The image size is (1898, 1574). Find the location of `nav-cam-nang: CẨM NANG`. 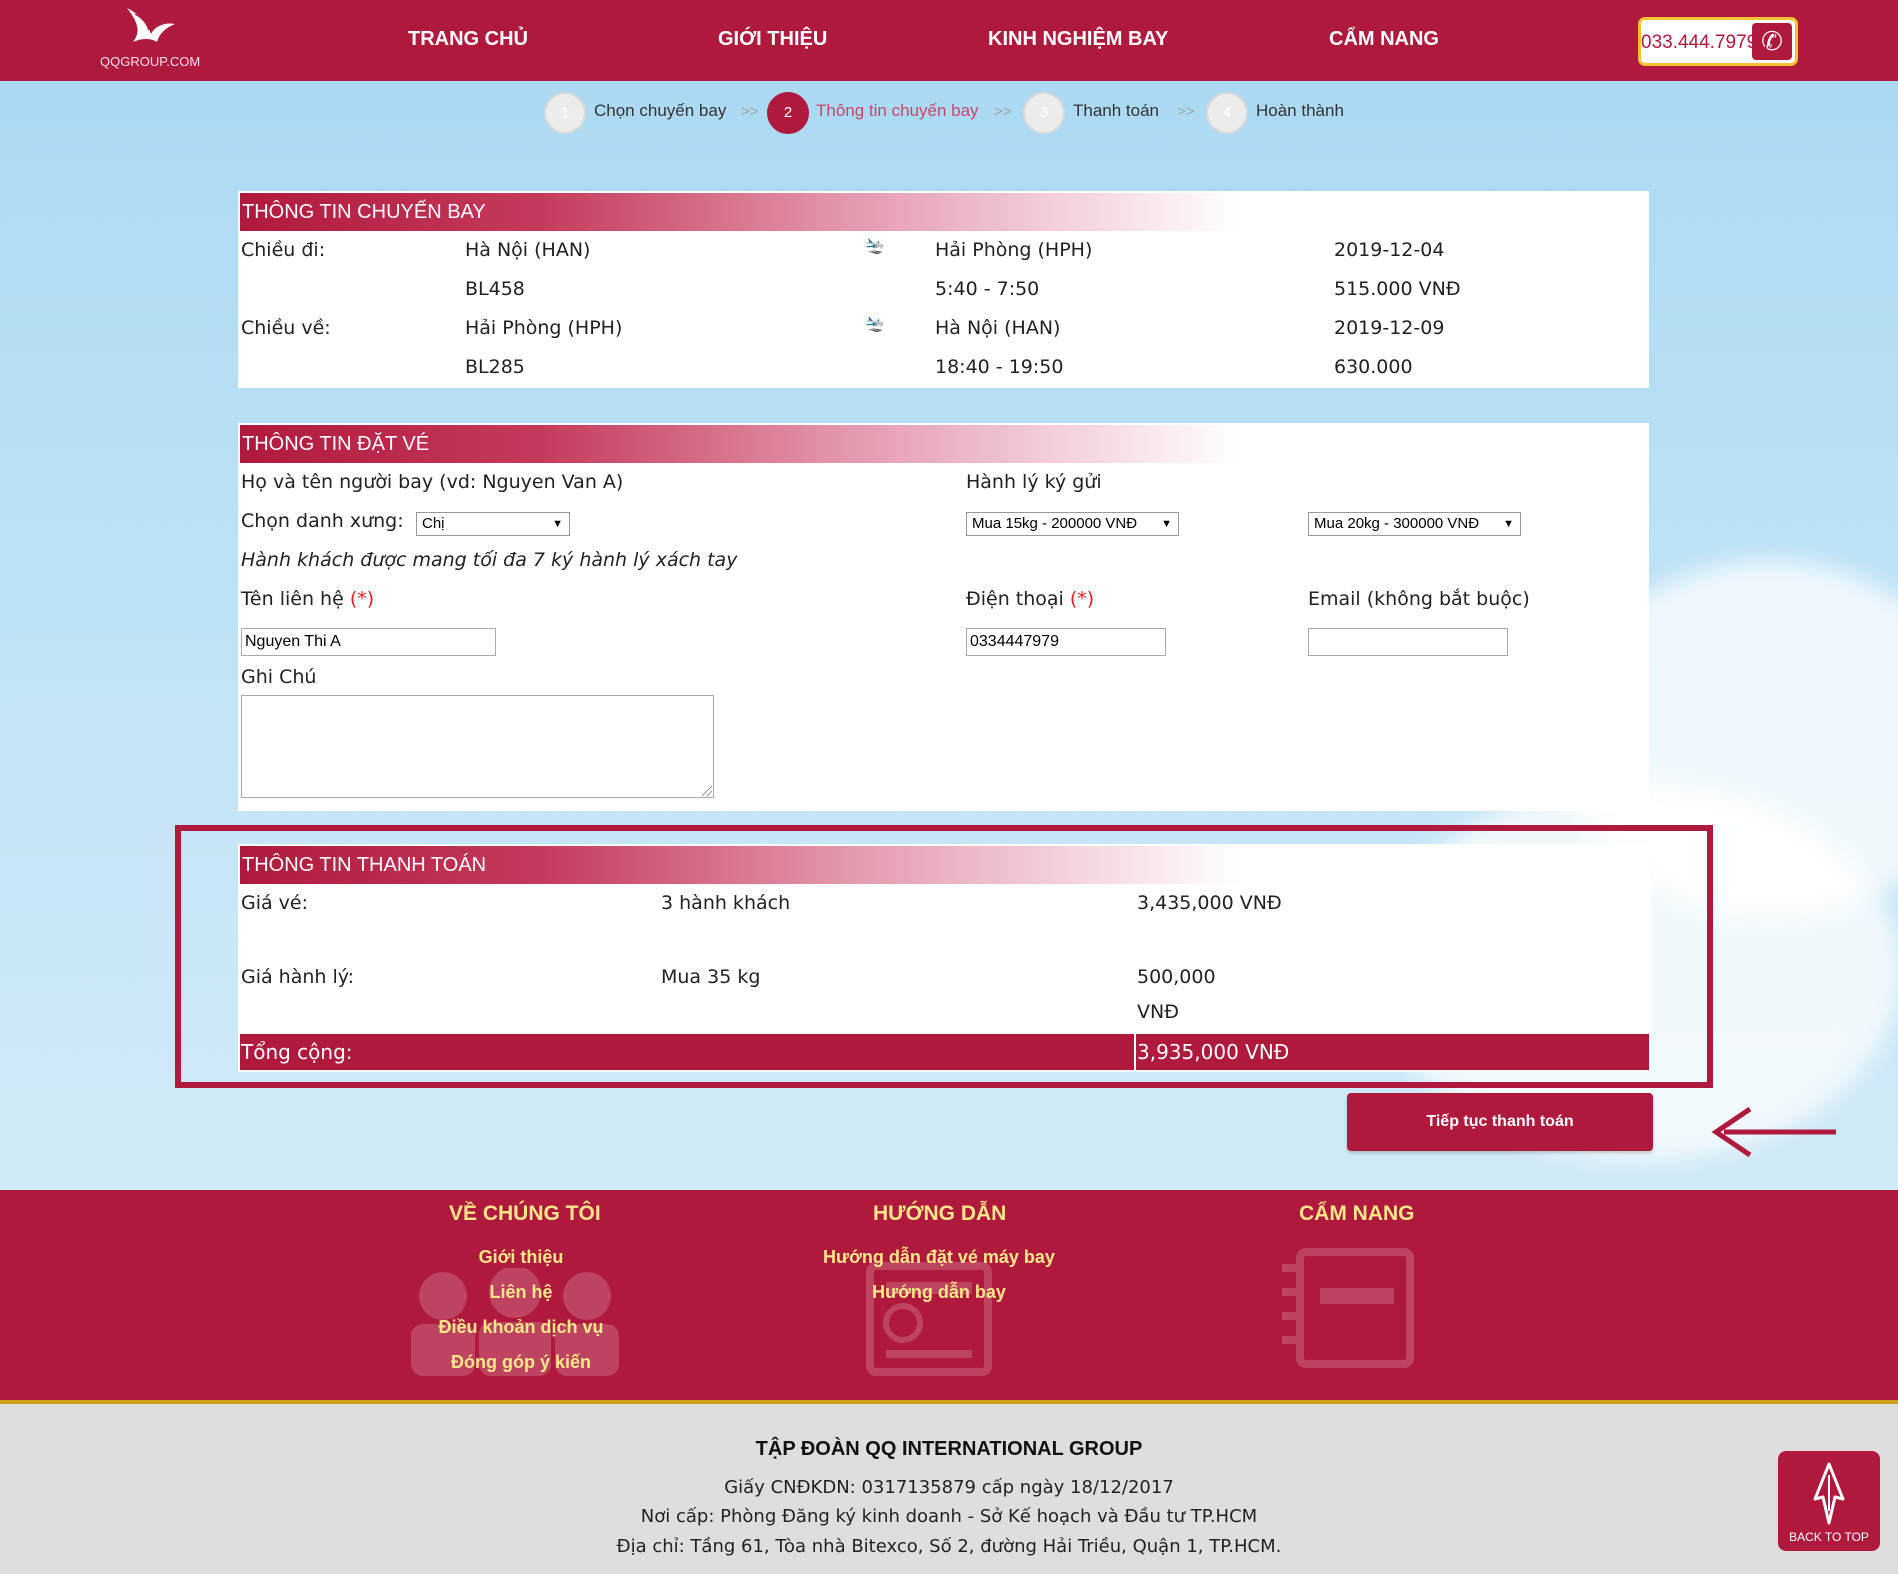

nav-cam-nang: CẨM NANG is located at coordinates (1384, 39).